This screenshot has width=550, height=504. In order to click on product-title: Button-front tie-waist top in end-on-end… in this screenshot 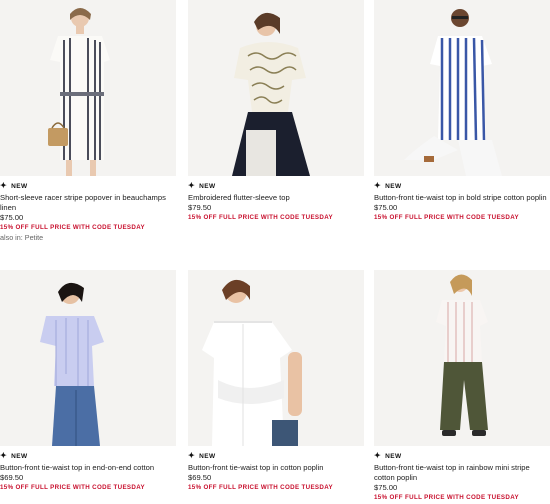, I will do `click(88, 468)`.